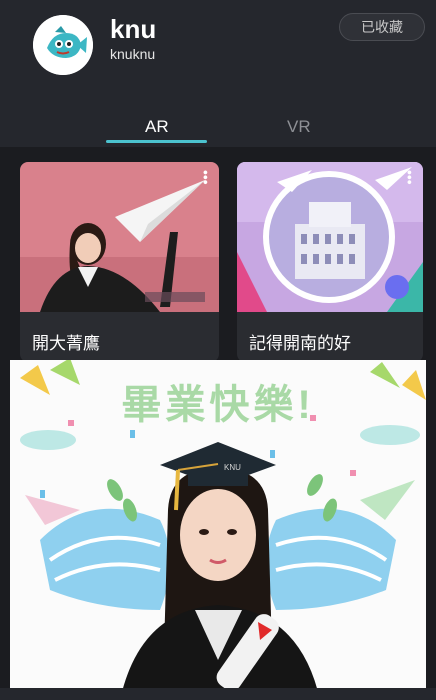 This screenshot has width=436, height=700. I want to click on page-subtitle: knuknu, so click(133, 54).